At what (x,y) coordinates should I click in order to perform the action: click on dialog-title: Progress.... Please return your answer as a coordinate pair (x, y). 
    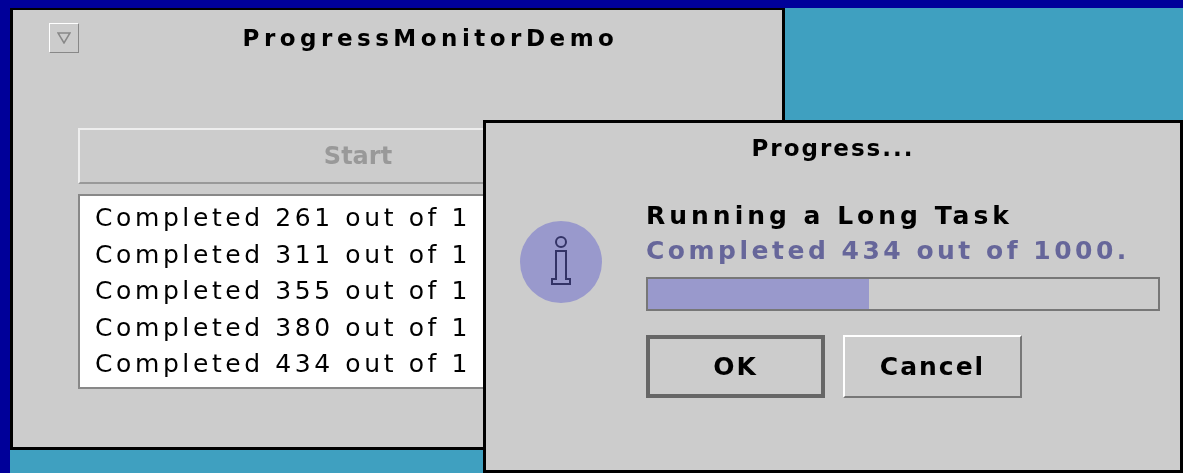
    Looking at the image, I should click on (833, 148).